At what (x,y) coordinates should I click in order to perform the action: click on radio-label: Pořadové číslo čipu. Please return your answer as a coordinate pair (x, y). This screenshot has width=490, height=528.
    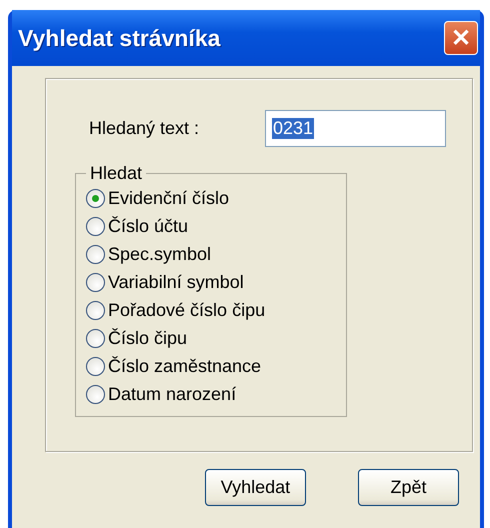
    Looking at the image, I should click on (187, 310).